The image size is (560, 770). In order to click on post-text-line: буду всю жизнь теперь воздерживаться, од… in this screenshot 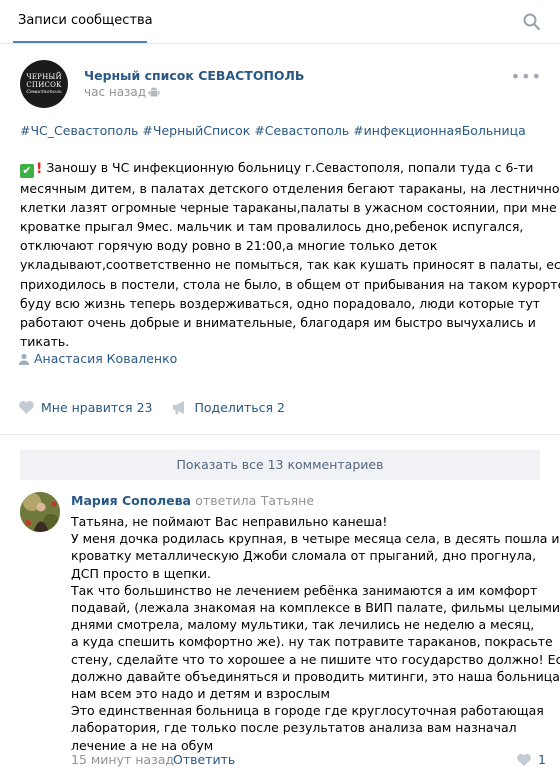, I will do `click(280, 303)`.